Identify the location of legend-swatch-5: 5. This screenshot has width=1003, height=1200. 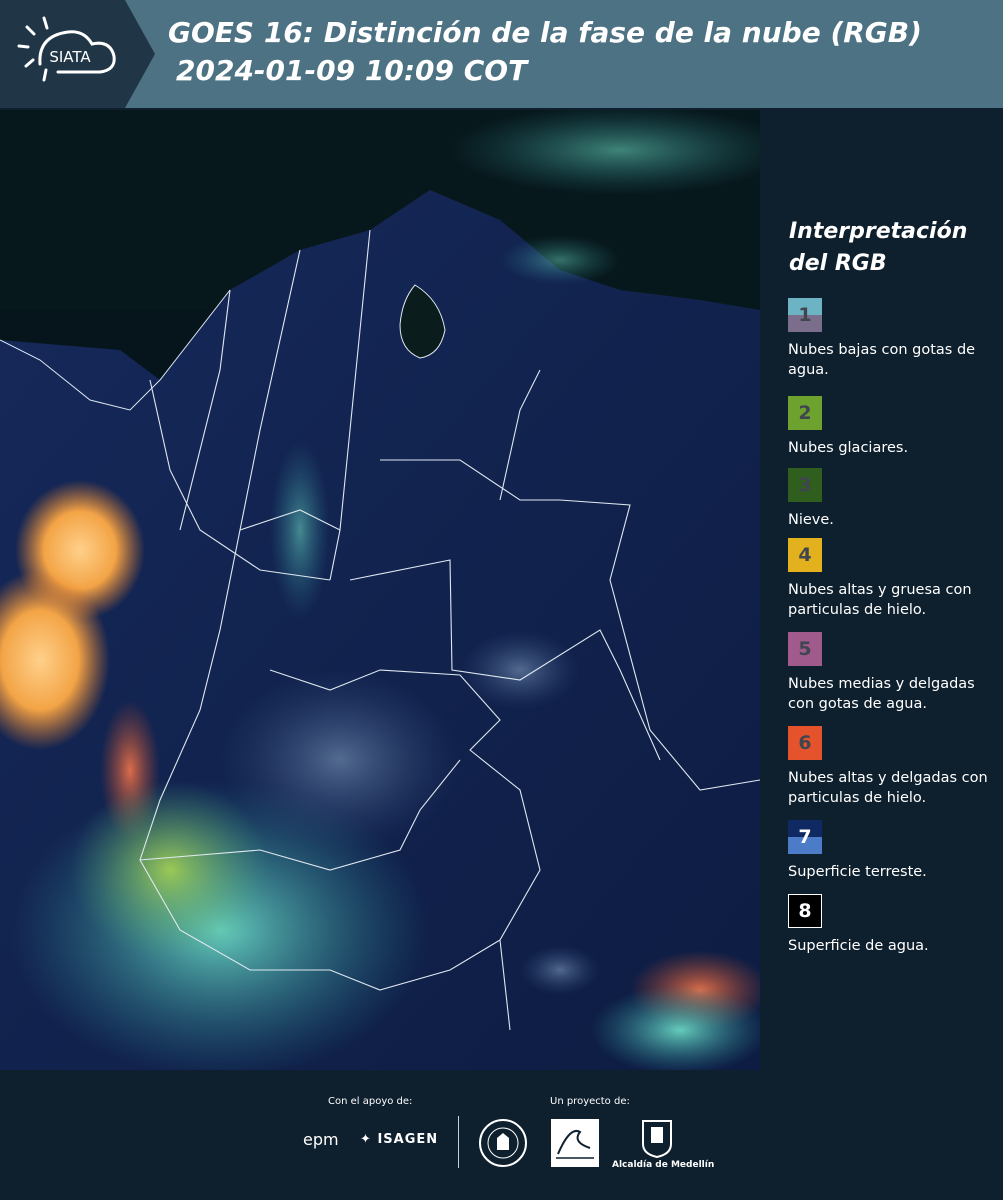
(805, 649).